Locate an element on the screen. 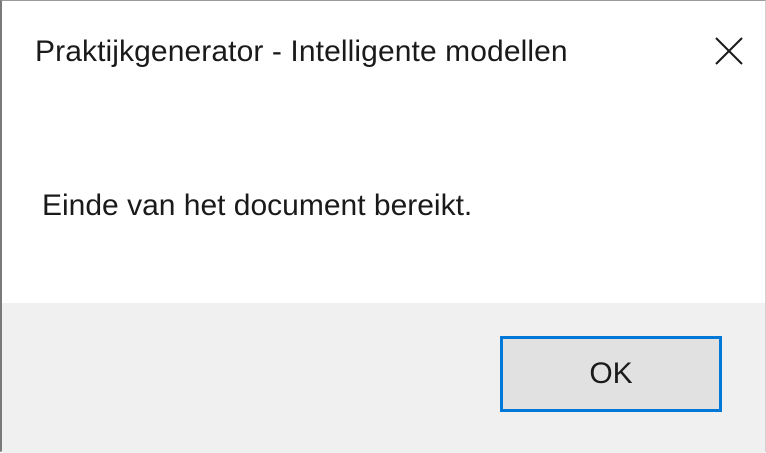  close-button is located at coordinates (729, 51).